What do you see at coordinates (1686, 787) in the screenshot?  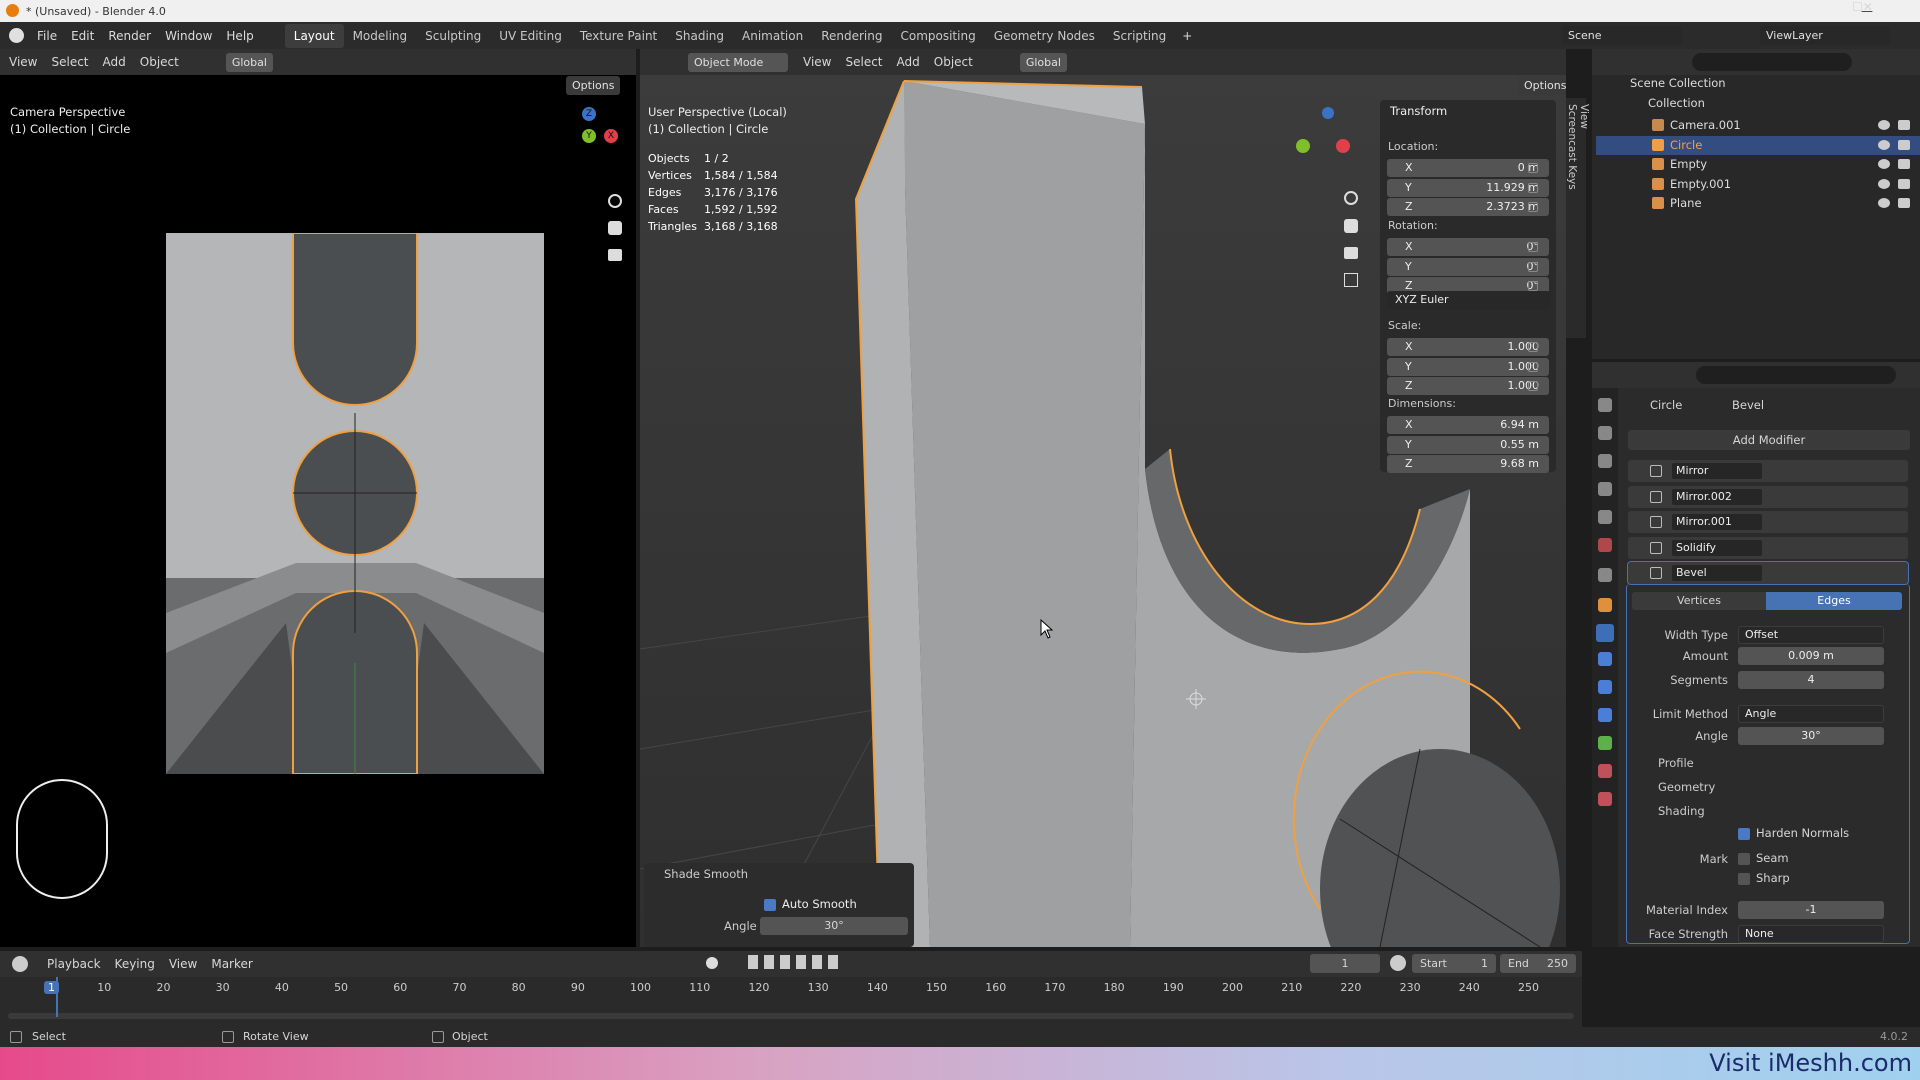 I see `bevel-geometry-subpanel: Geometry` at bounding box center [1686, 787].